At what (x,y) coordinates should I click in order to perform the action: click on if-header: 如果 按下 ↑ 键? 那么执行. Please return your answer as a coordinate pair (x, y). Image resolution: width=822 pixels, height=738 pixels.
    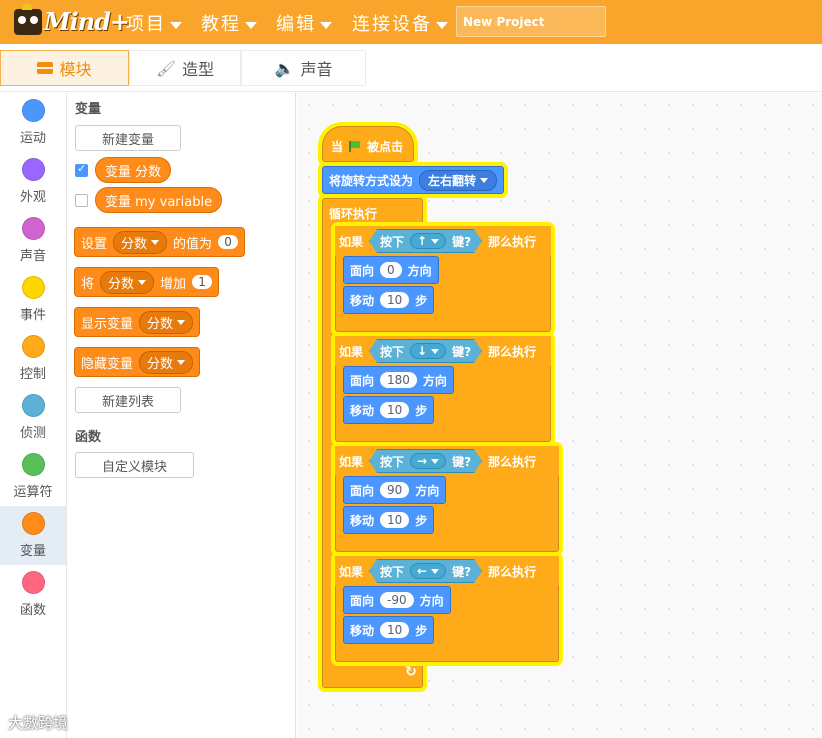
    Looking at the image, I should click on (443, 241).